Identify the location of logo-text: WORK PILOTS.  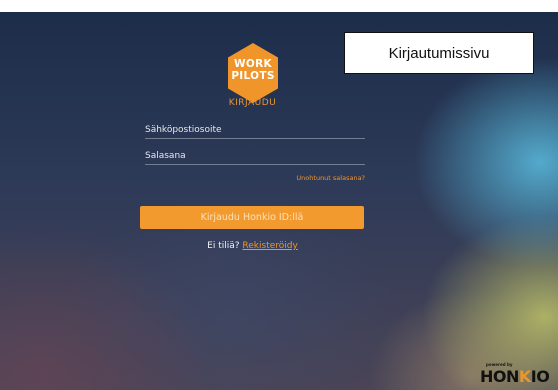
(253, 70).